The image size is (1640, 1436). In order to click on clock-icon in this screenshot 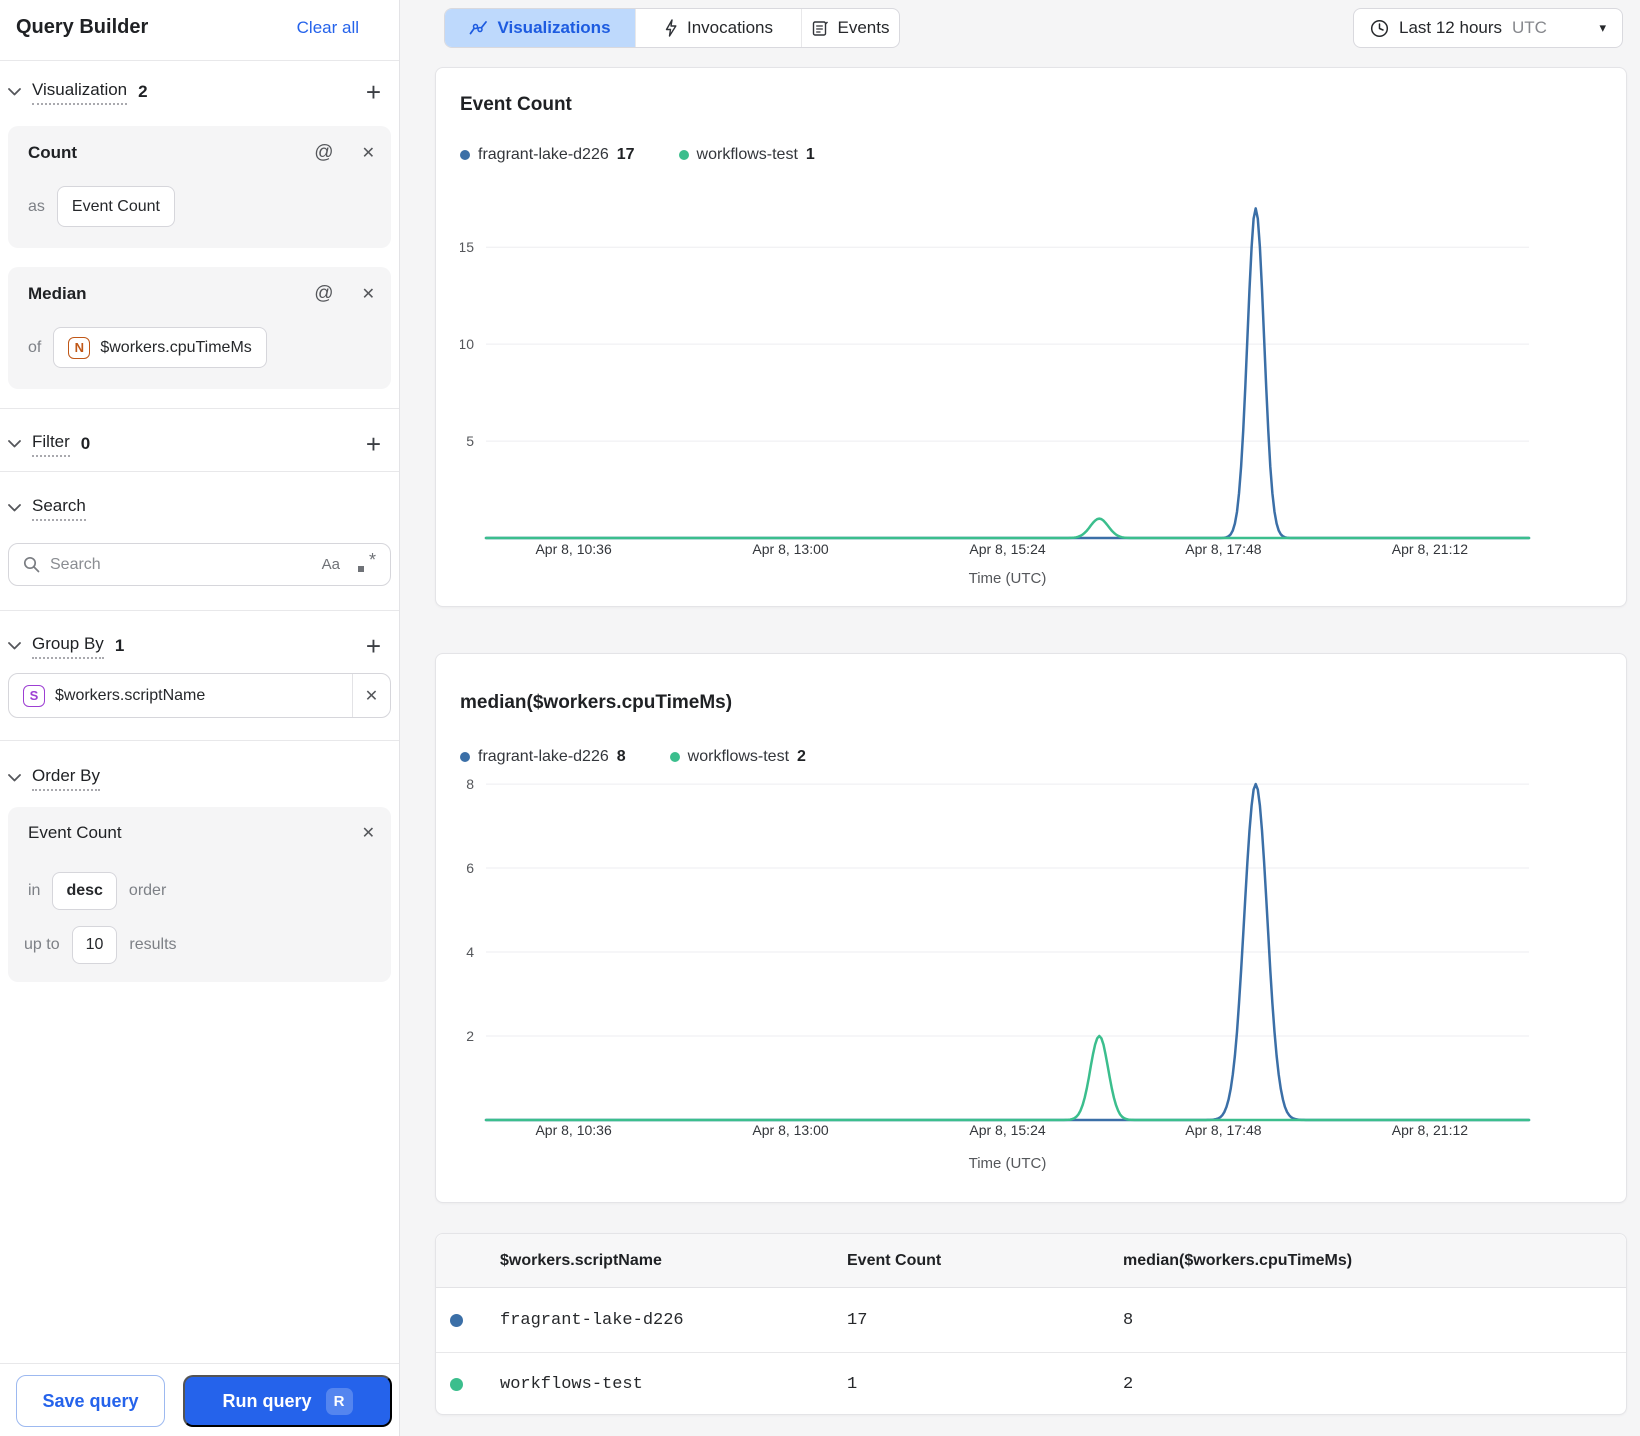, I will do `click(1379, 28)`.